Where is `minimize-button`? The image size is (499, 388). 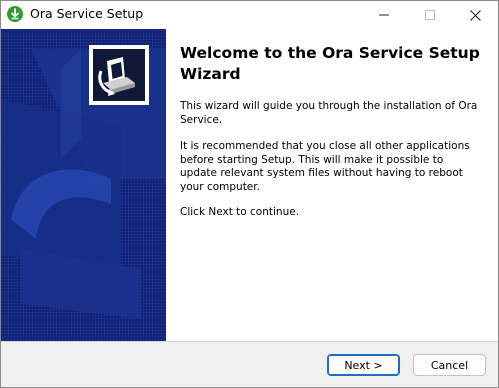 minimize-button is located at coordinates (384, 15).